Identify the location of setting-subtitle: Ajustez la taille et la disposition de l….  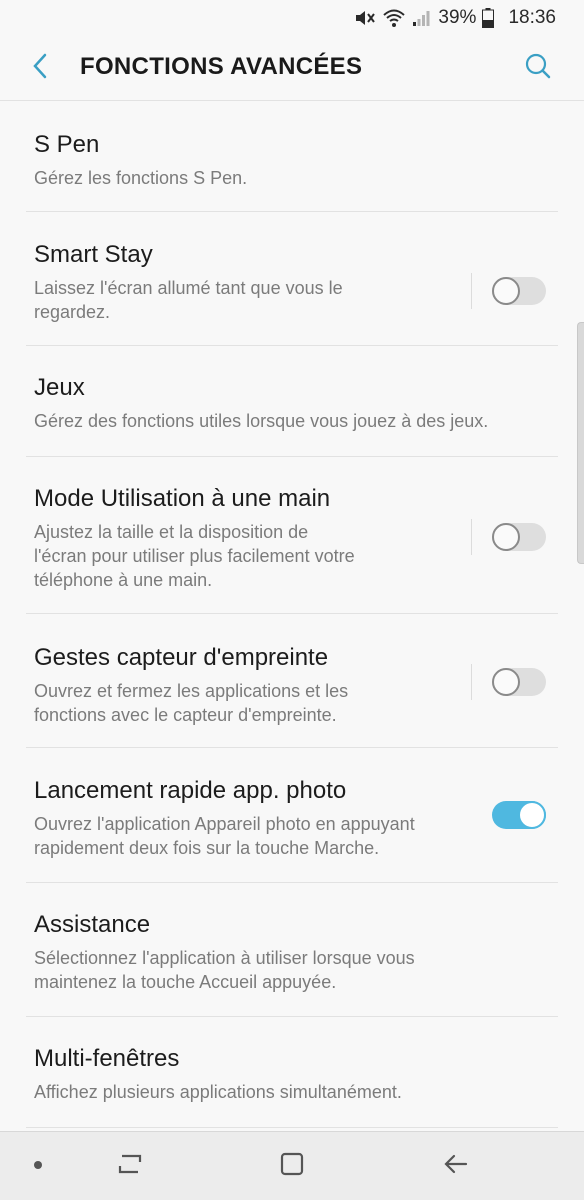
(234, 556).